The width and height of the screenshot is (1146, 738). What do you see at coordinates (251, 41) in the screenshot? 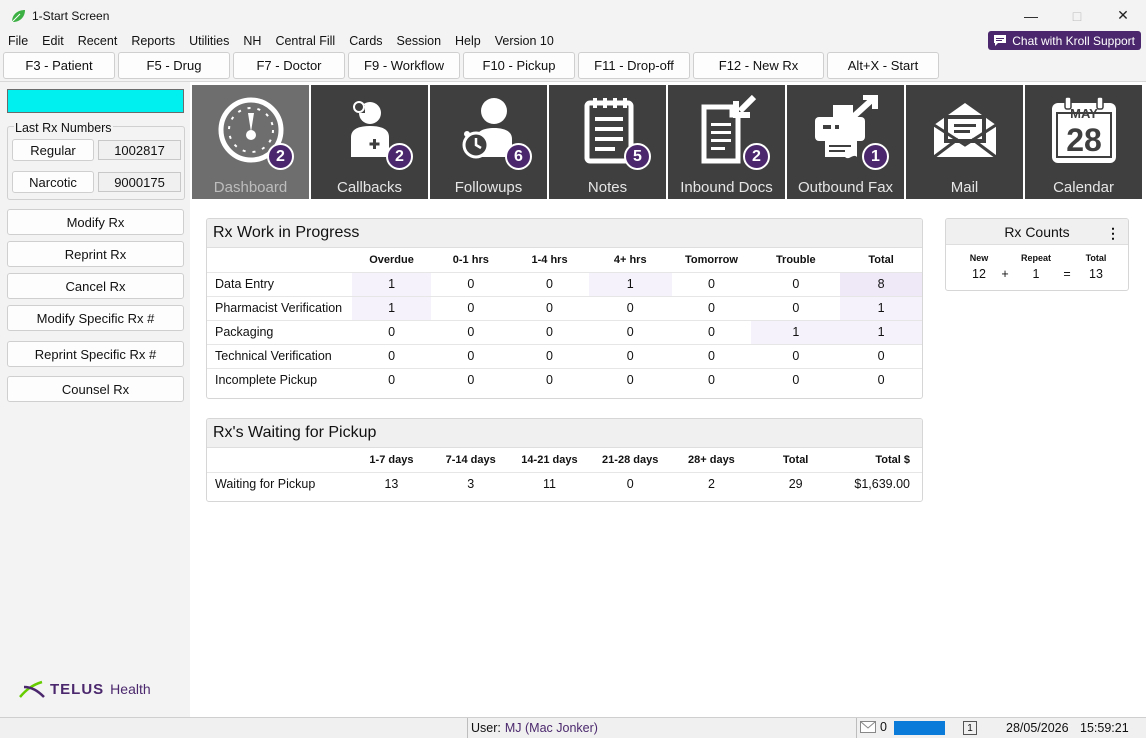
I see `menu-nh: NH` at bounding box center [251, 41].